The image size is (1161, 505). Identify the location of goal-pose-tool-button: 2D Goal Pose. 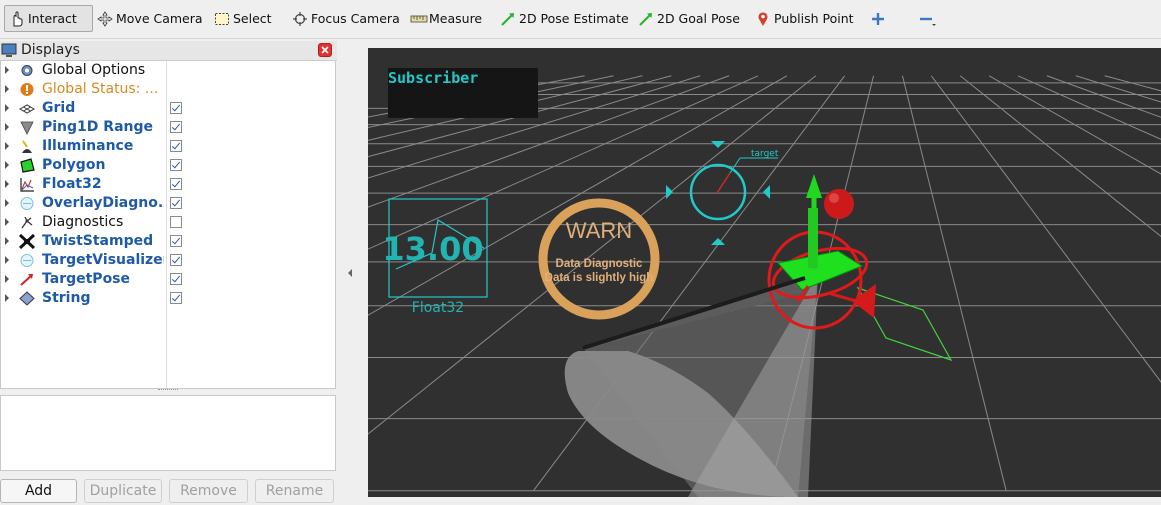
(689, 18).